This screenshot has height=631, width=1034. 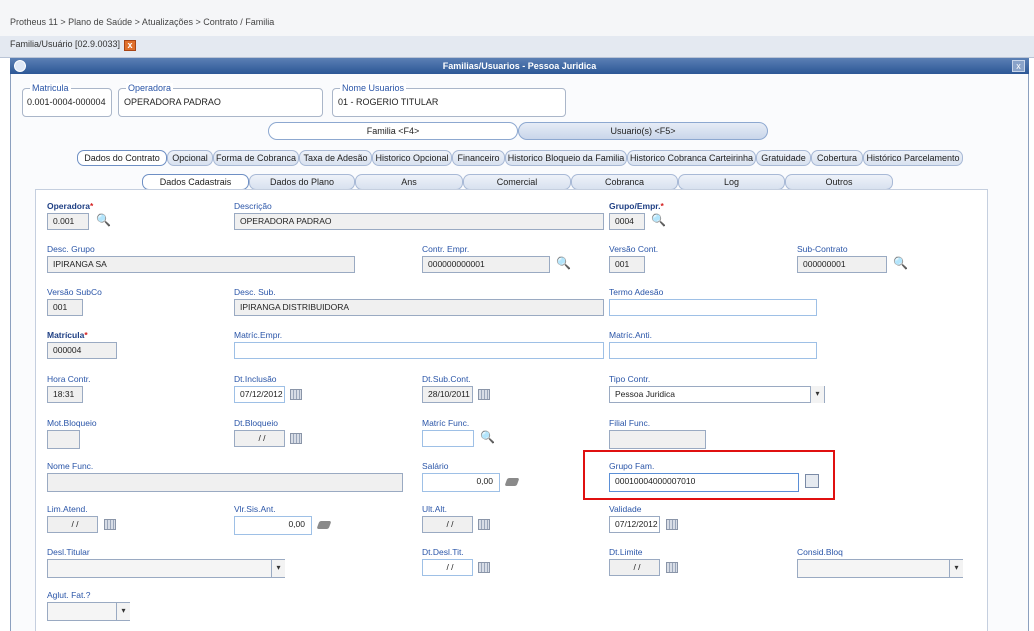 I want to click on nome-func-field, so click(x=225, y=482).